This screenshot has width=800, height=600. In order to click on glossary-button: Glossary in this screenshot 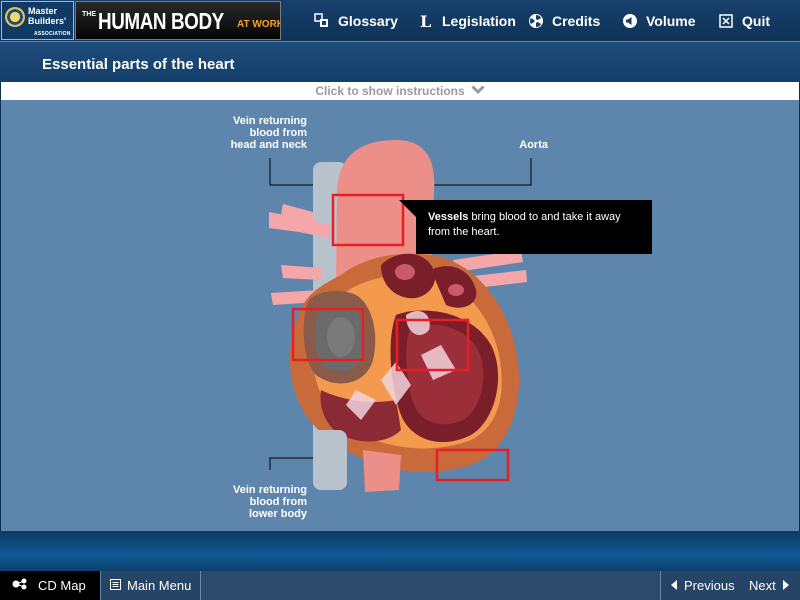, I will do `click(356, 21)`.